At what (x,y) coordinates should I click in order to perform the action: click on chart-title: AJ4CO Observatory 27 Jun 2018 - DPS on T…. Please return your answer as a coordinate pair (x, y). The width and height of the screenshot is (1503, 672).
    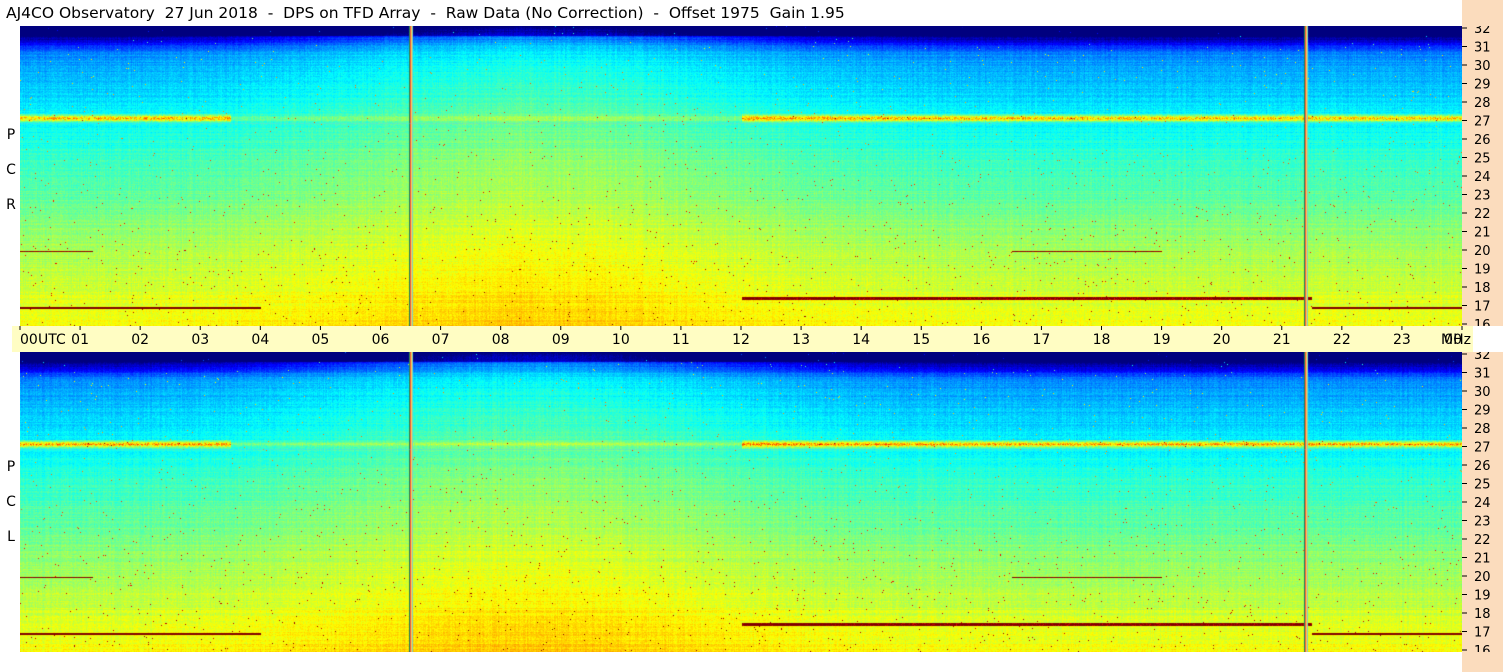
    Looking at the image, I should click on (425, 13).